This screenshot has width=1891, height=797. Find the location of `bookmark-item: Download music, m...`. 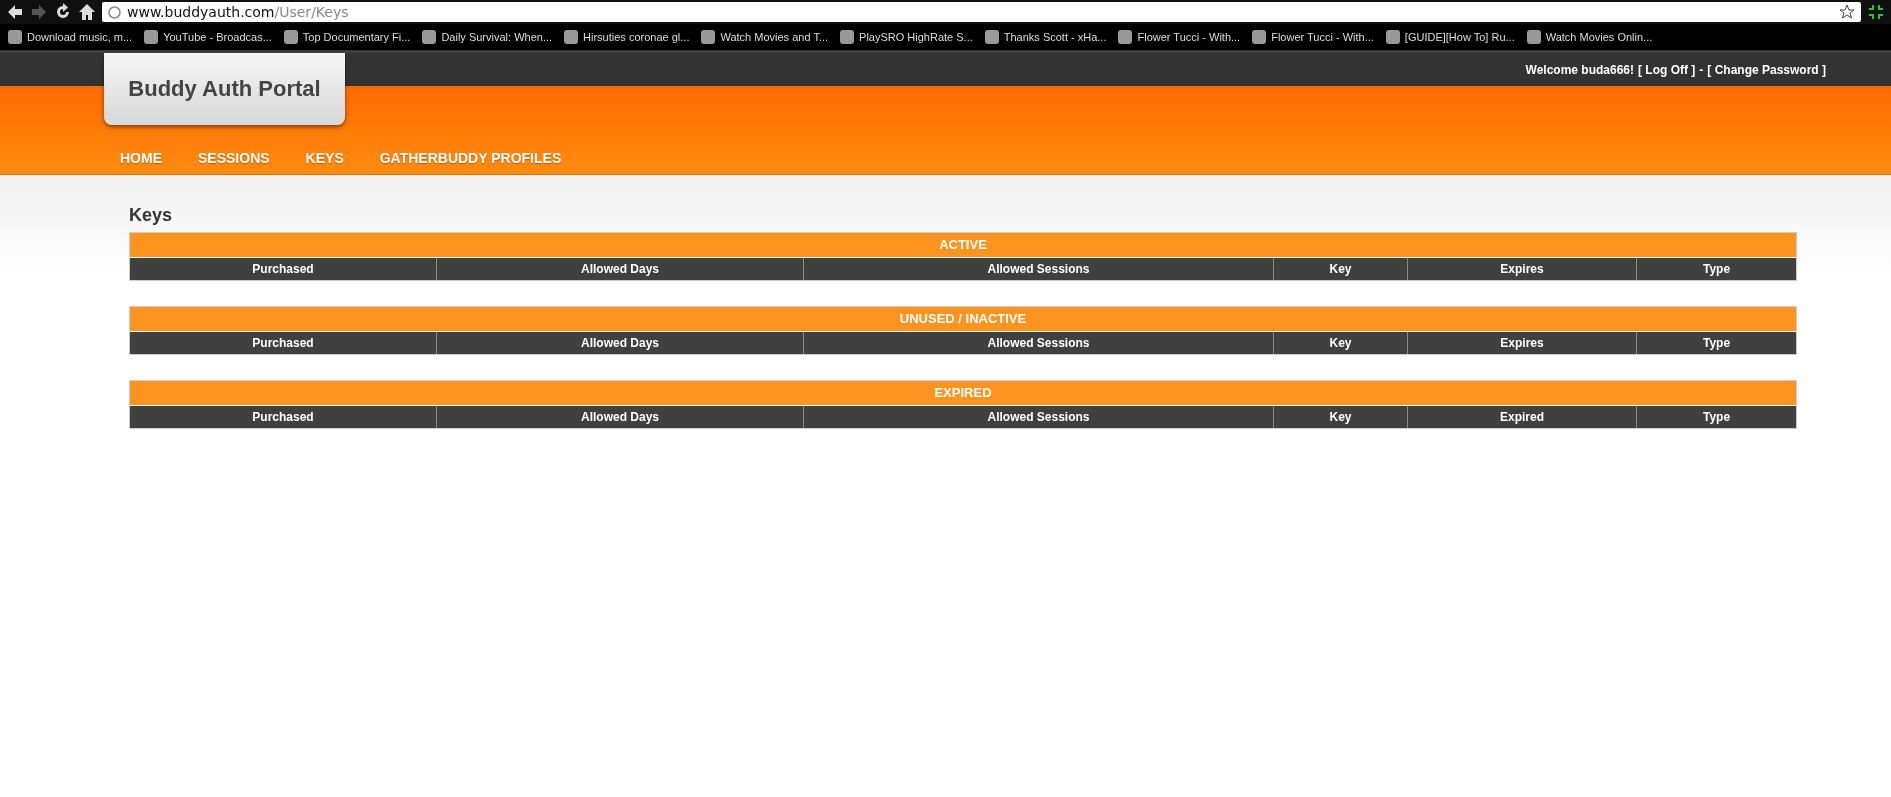

bookmark-item: Download music, m... is located at coordinates (70, 37).